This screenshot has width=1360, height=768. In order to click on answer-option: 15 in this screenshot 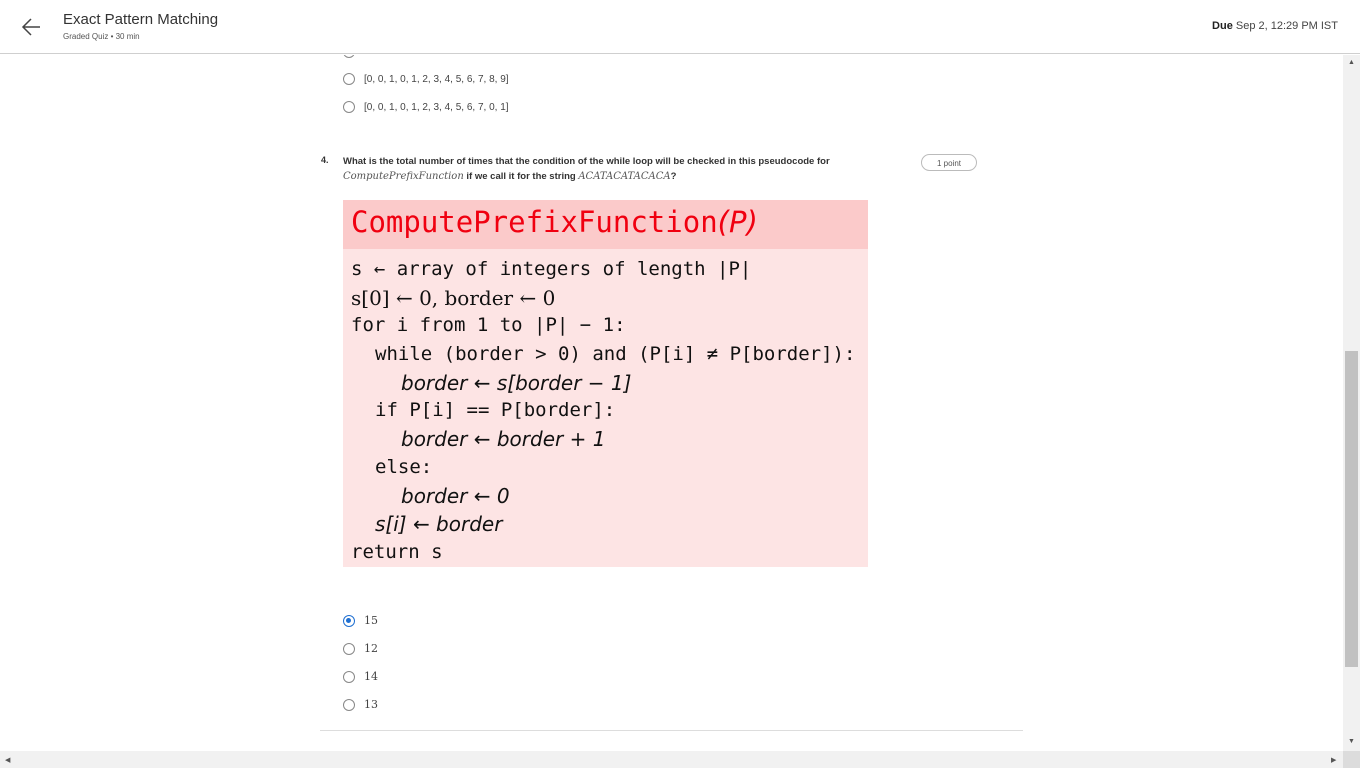, I will do `click(360, 620)`.